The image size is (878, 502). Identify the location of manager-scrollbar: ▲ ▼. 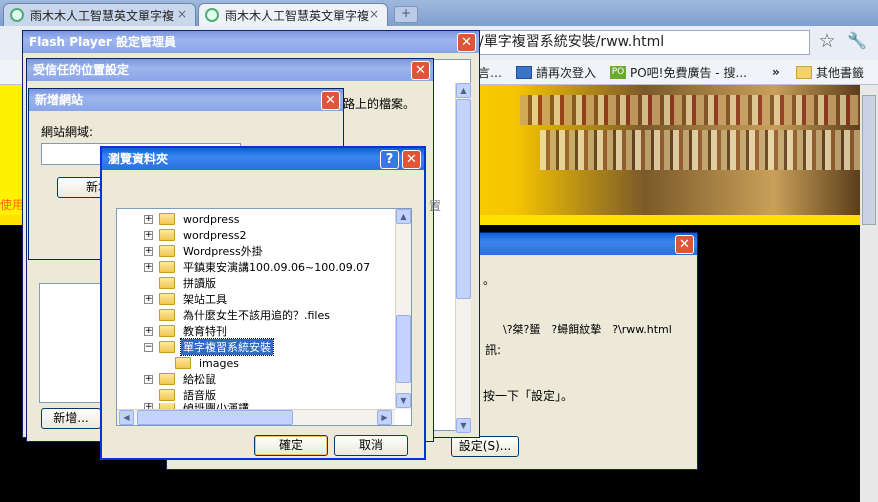
(463, 258).